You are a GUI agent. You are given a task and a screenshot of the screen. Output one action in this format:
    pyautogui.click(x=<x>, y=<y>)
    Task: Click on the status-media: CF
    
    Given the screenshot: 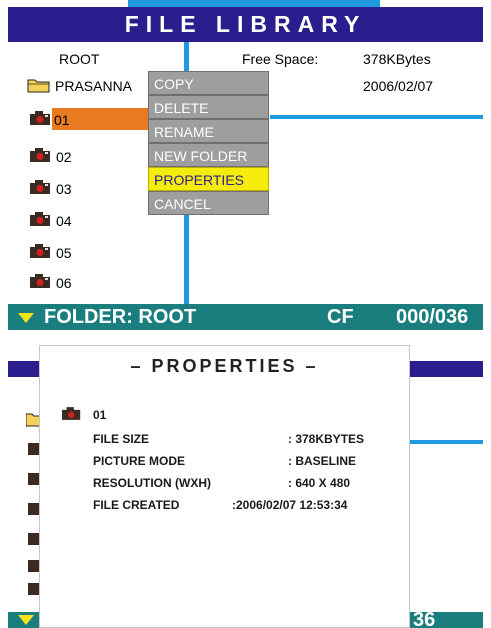 What is the action you would take?
    pyautogui.click(x=340, y=317)
    